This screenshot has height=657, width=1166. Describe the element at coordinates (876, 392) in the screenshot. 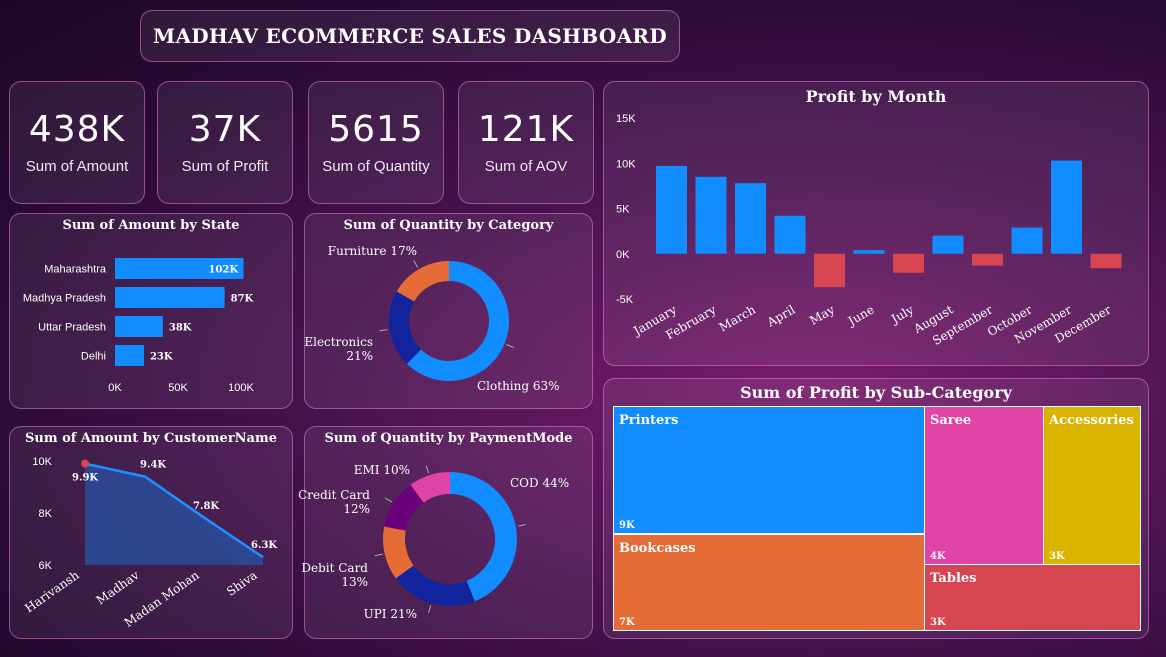

I see `subcat-chart-title: Sum of Profit by Sub-Category` at that location.